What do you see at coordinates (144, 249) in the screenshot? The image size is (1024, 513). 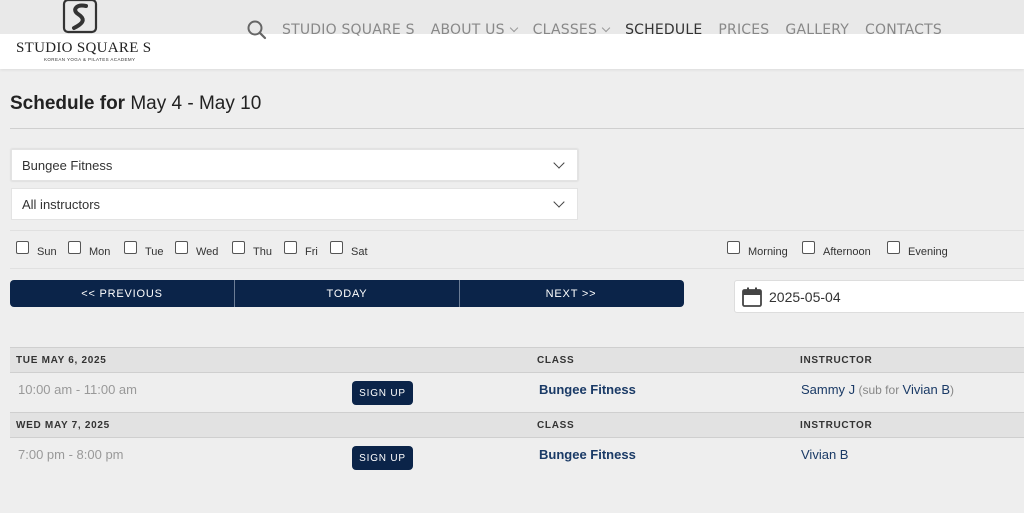 I see `day-filter-tue: Tue` at bounding box center [144, 249].